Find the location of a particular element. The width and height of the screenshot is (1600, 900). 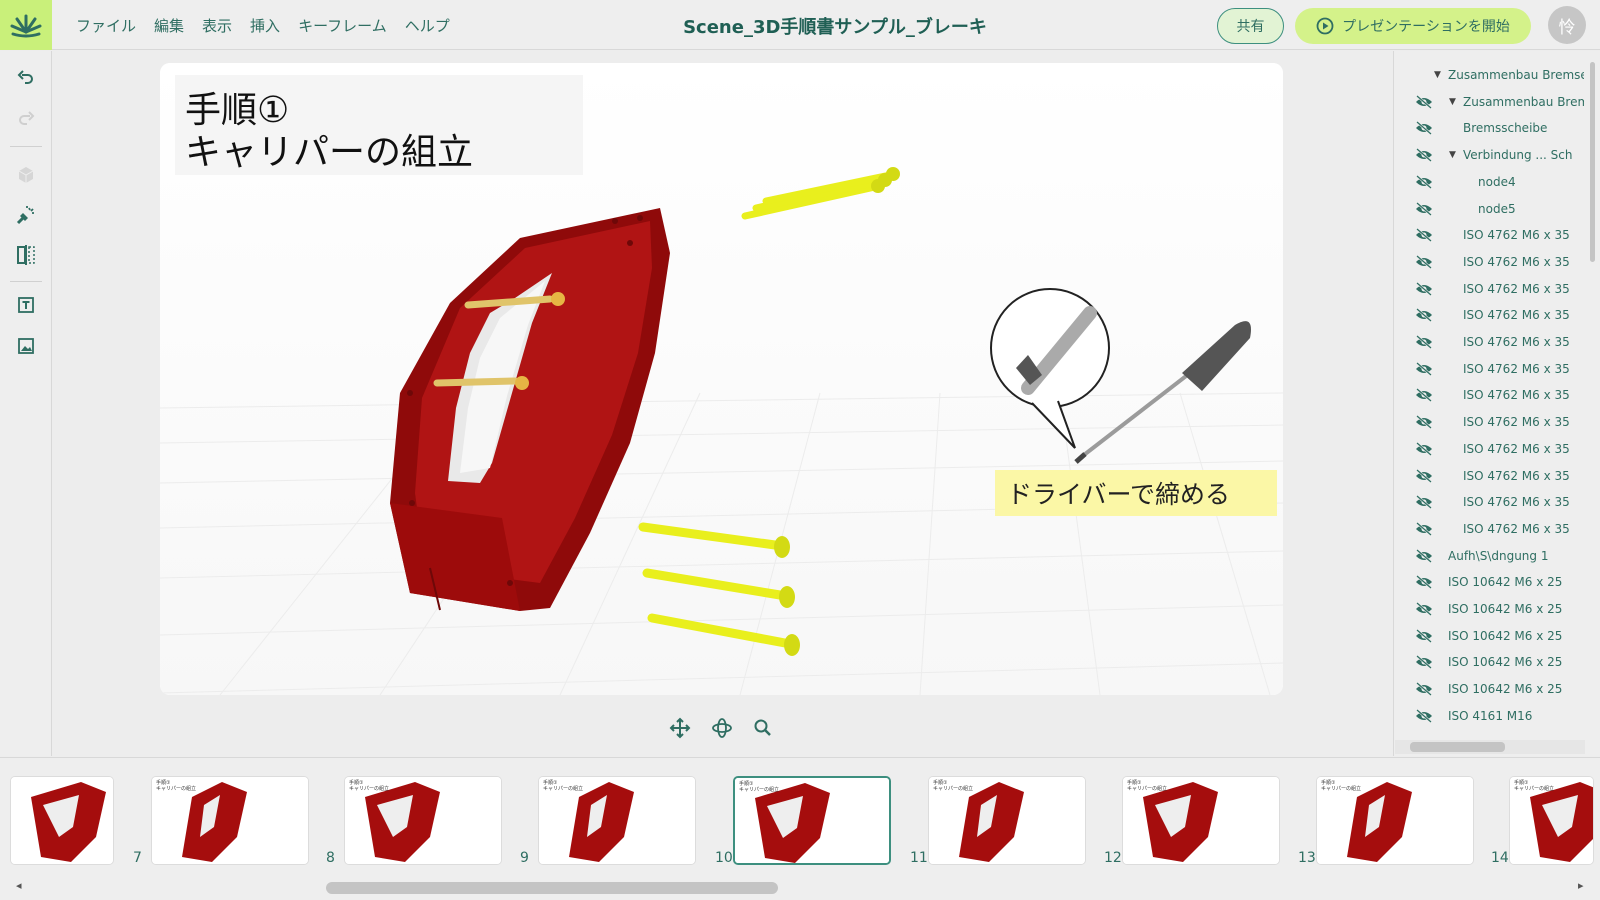

scroll-left-icon: ◂ is located at coordinates (19, 885).